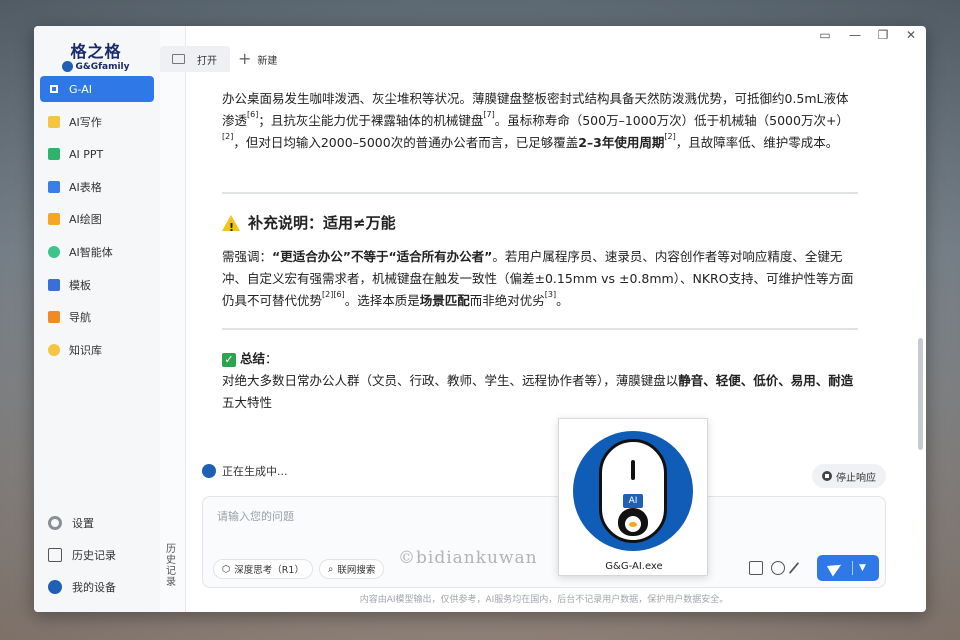 Image resolution: width=960 pixels, height=640 pixels. Describe the element at coordinates (86, 154) in the screenshot. I see `sidebar-item-label: AI PPT` at that location.